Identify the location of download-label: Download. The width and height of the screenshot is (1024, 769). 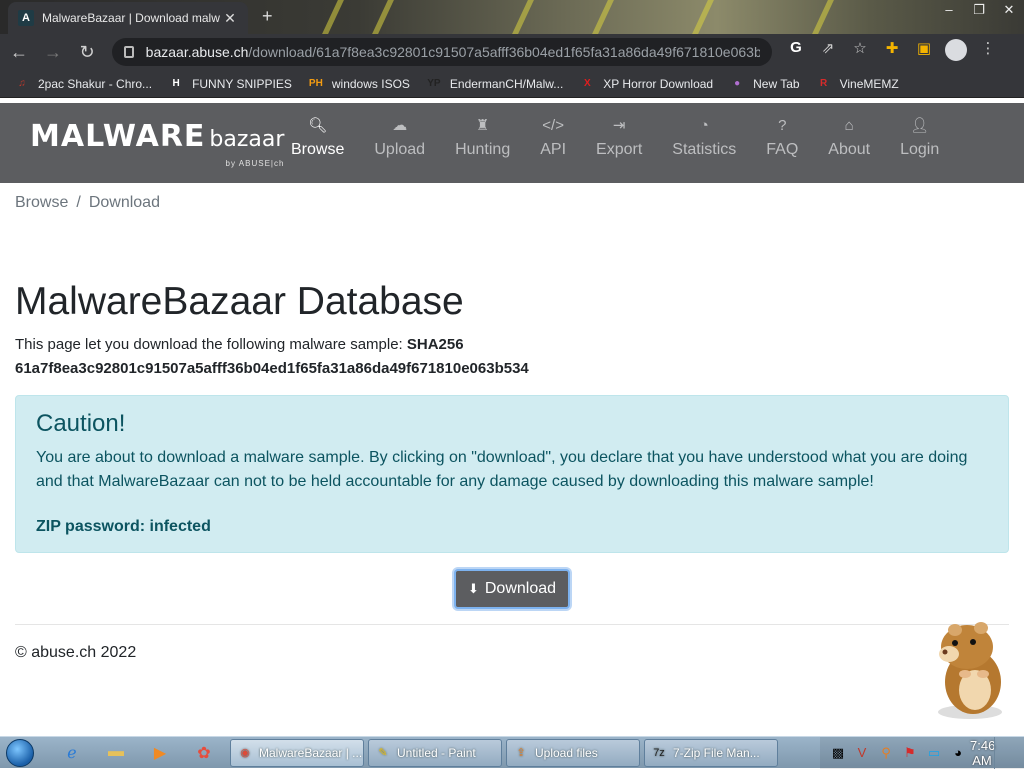
(520, 588).